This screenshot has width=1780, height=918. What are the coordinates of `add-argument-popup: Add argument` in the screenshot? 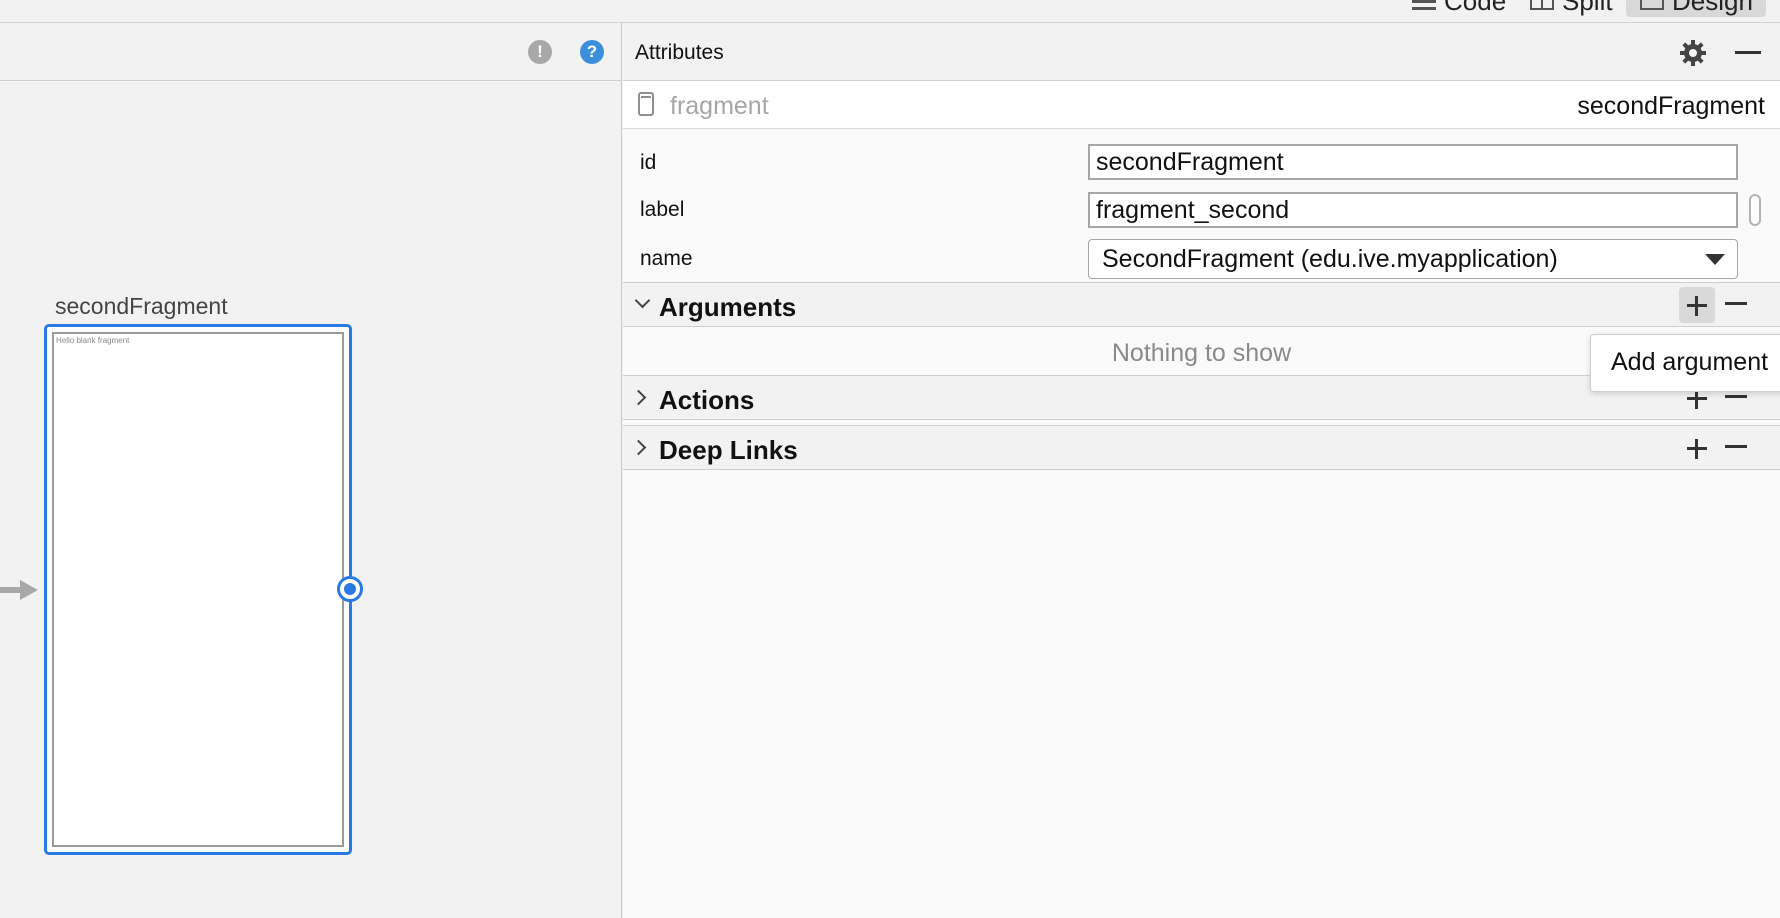 It's located at (1685, 363).